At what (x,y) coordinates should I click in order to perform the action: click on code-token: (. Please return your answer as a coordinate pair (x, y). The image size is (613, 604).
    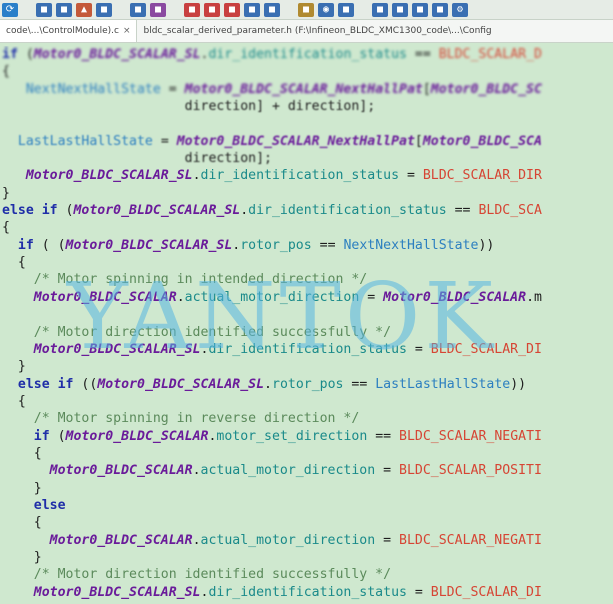
    Looking at the image, I should click on (61, 436).